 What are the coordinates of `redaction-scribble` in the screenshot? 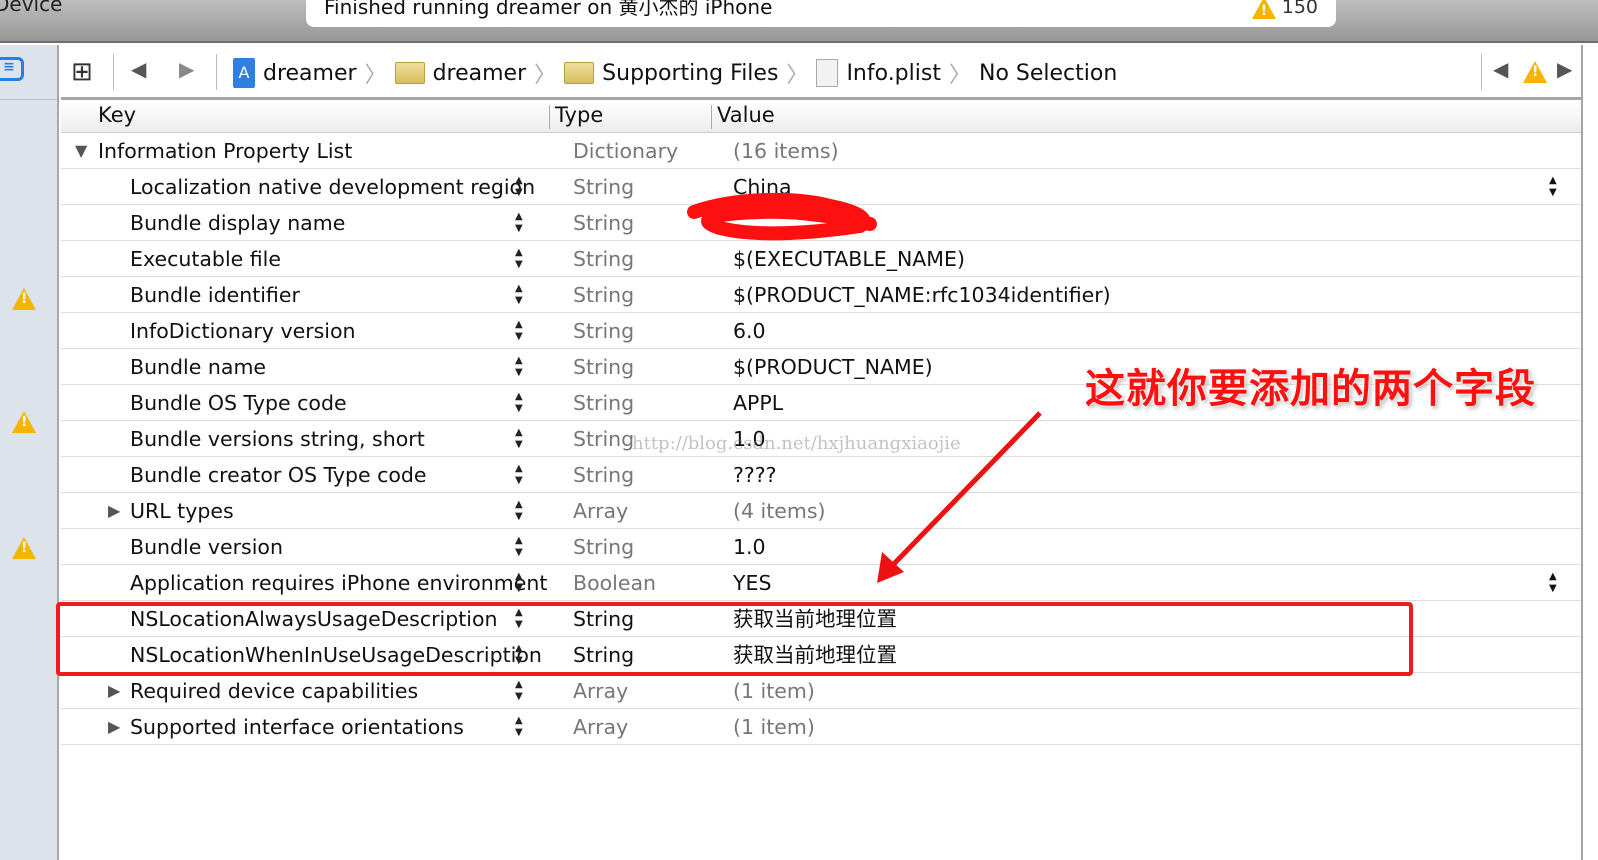 It's located at (782, 216).